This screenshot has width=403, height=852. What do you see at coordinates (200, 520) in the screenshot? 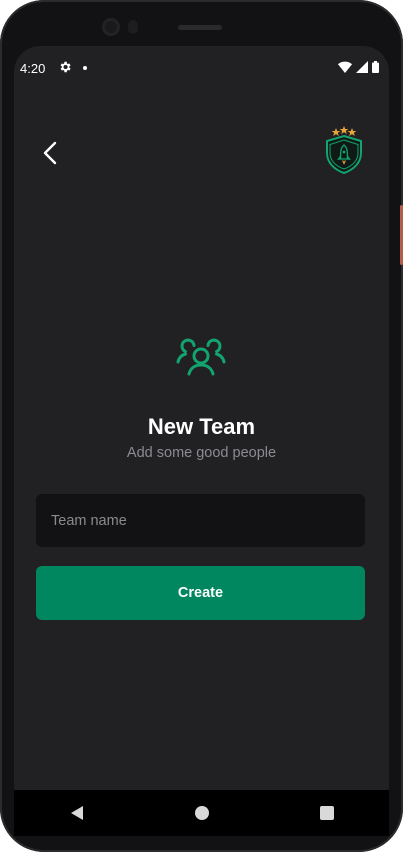
I see `team-name-input` at bounding box center [200, 520].